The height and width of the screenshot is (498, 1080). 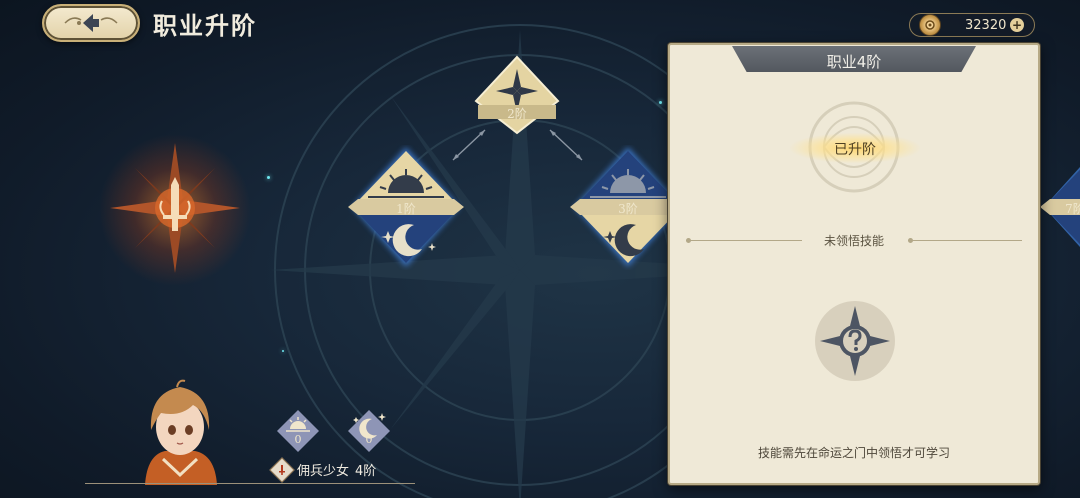 I want to click on rank-node-7-label: 7阶, so click(x=1072, y=209).